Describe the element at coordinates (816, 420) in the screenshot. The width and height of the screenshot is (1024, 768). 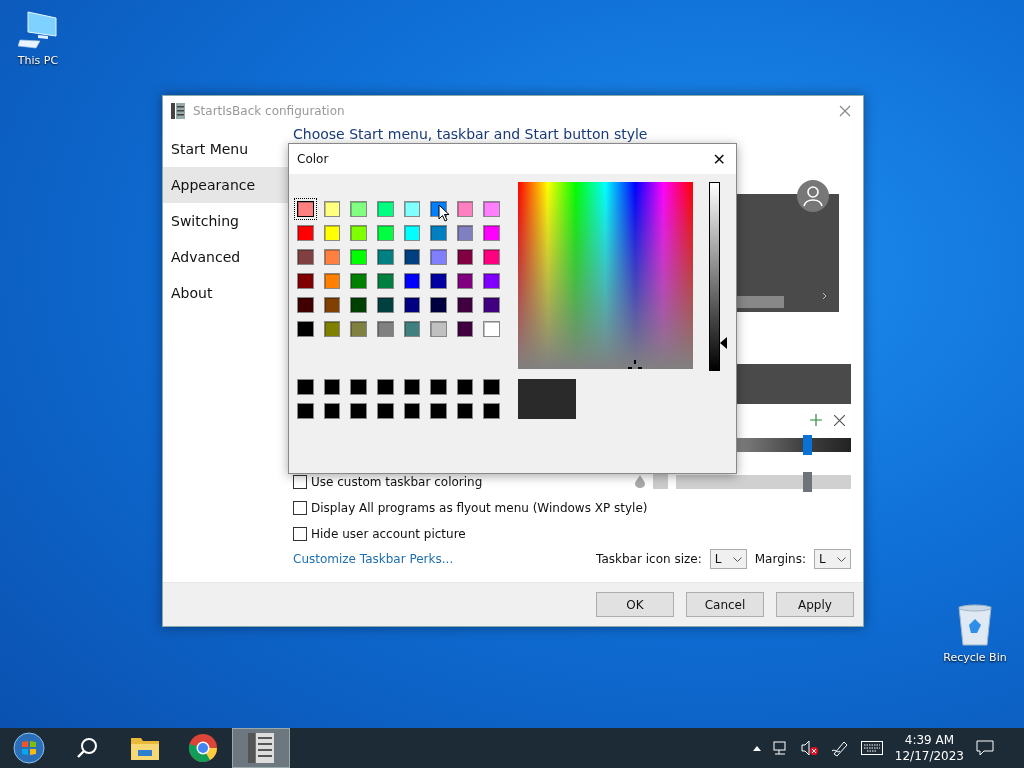
I see `plus-icon` at that location.